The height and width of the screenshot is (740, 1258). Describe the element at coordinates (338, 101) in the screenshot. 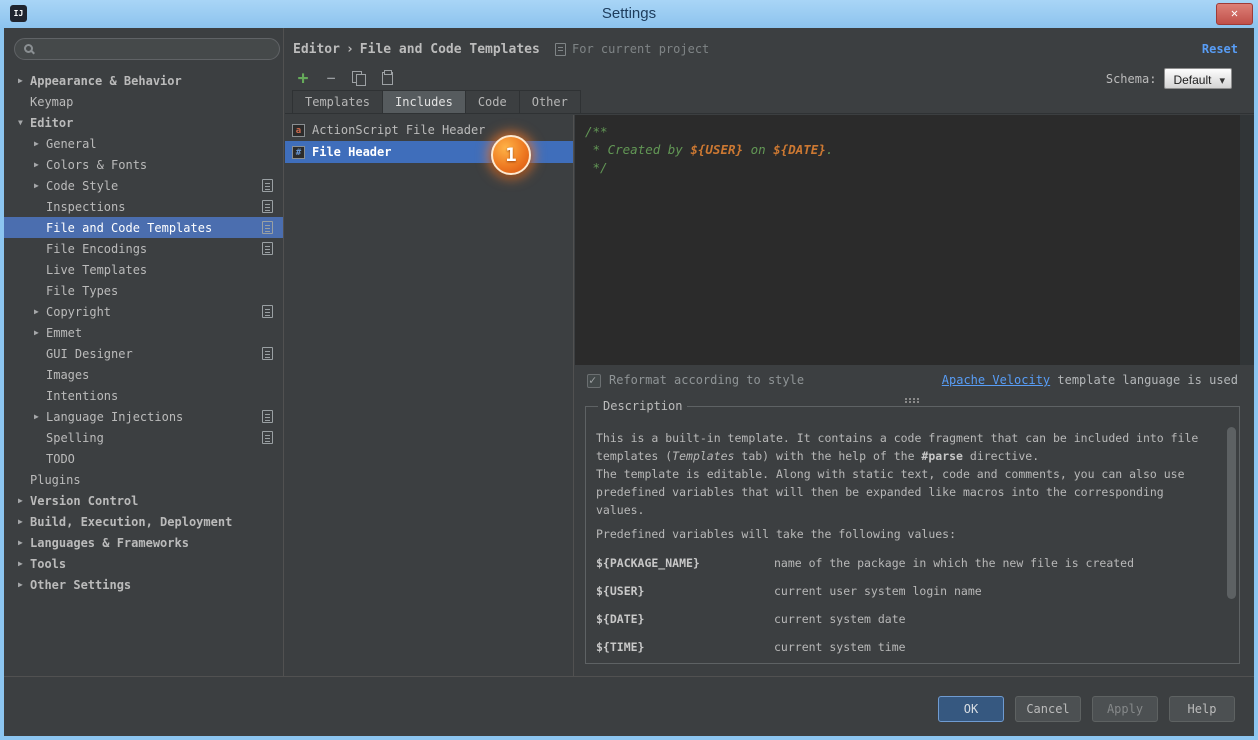

I see `tab-templates: Templates` at that location.